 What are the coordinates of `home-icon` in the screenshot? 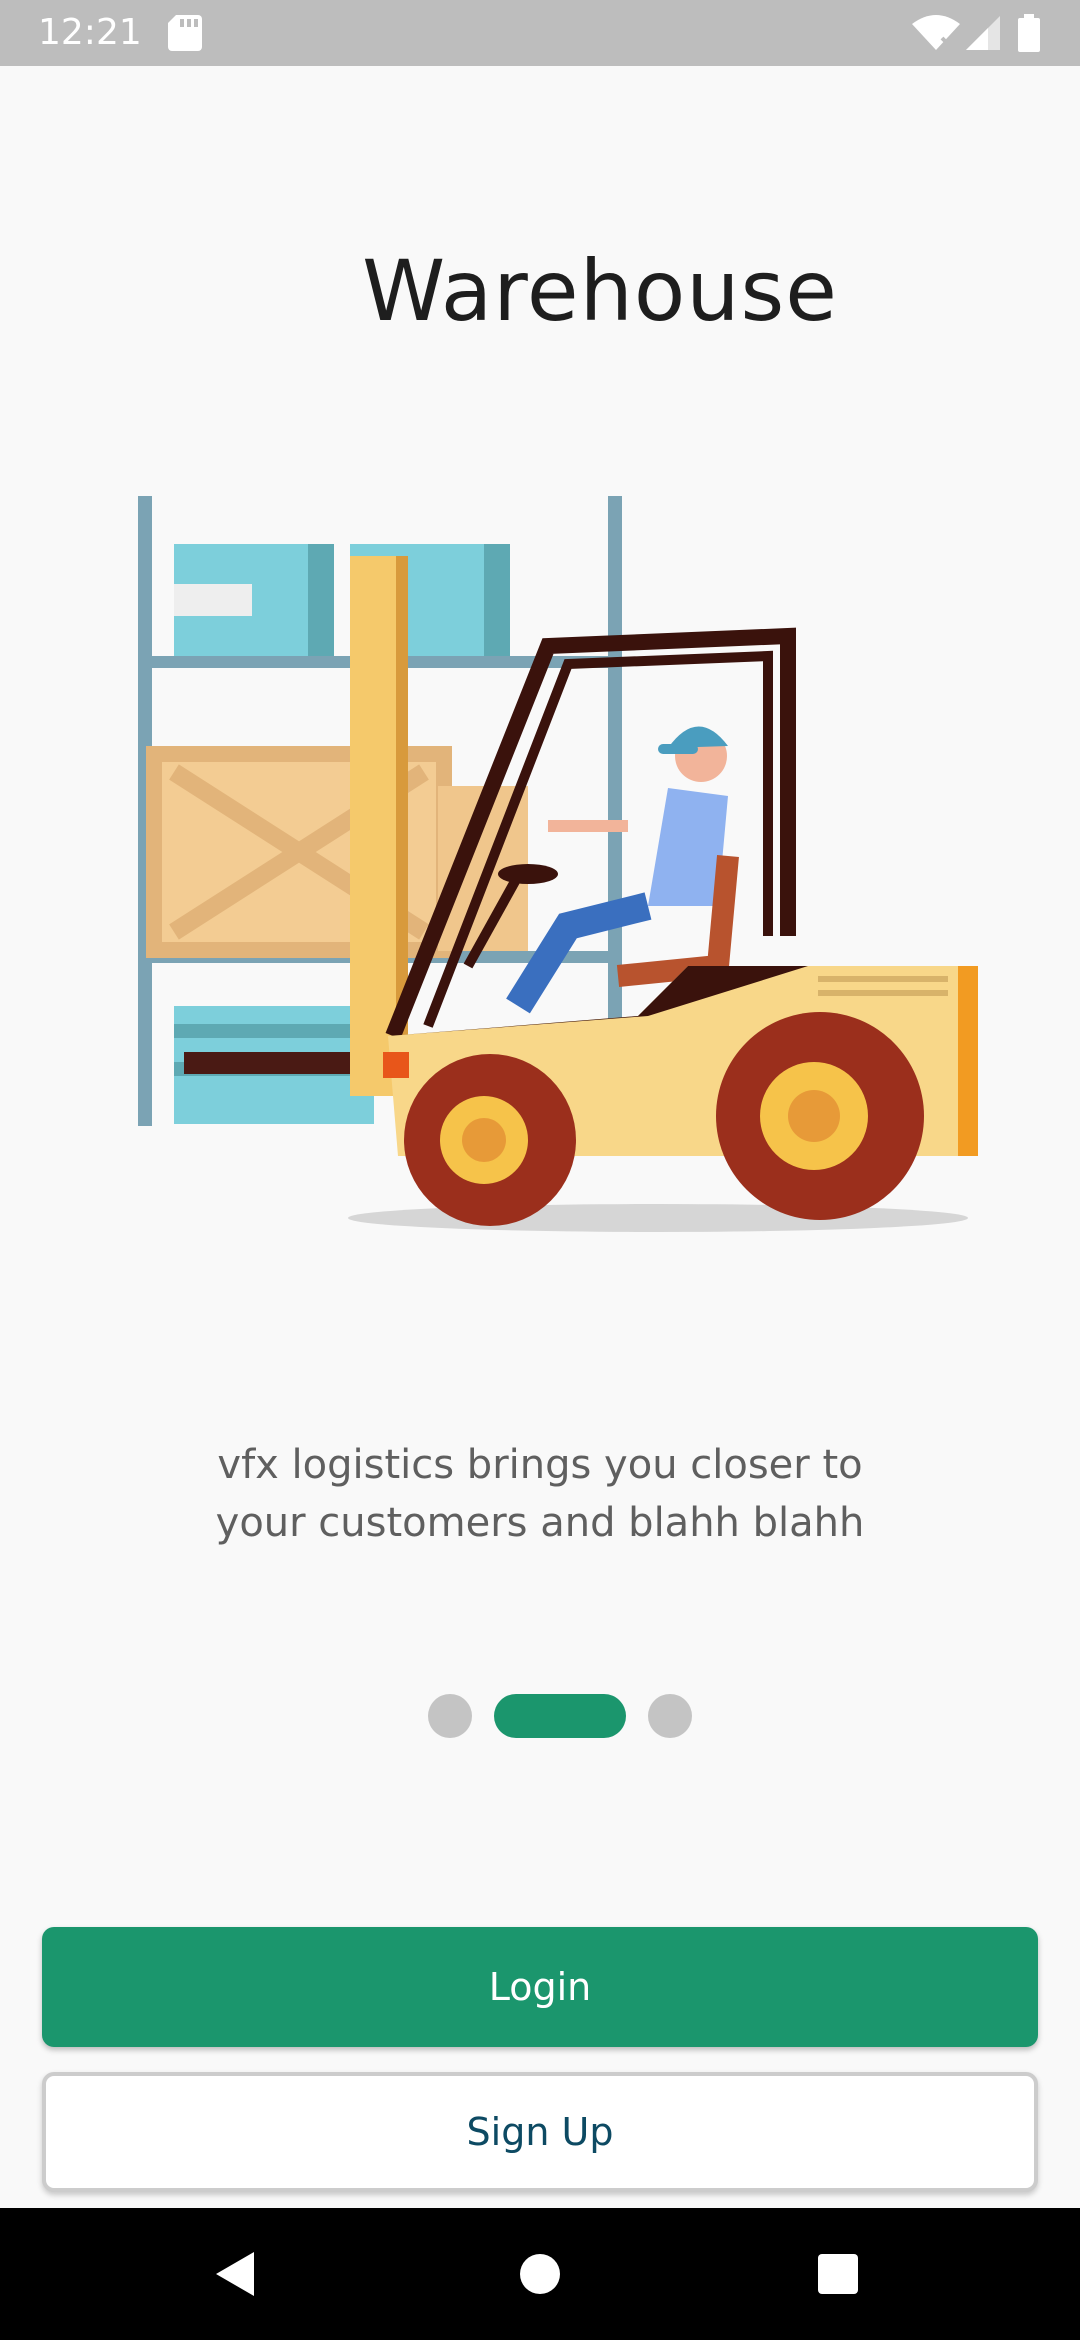 It's located at (540, 2274).